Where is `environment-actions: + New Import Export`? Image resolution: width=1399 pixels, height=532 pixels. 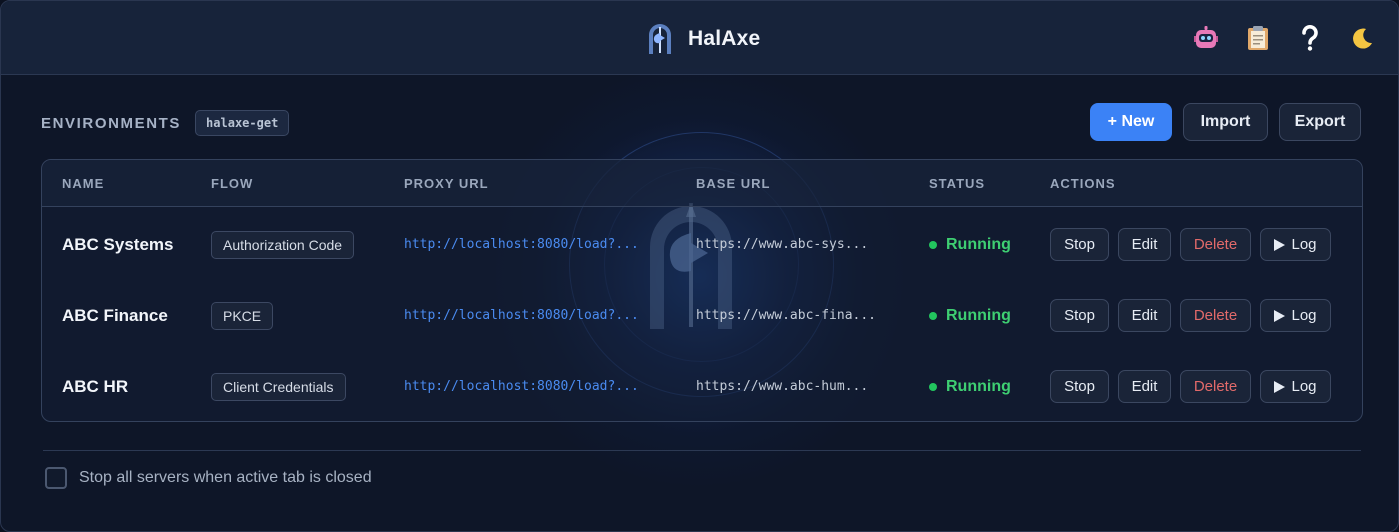
environment-actions: + New Import Export is located at coordinates (1225, 122).